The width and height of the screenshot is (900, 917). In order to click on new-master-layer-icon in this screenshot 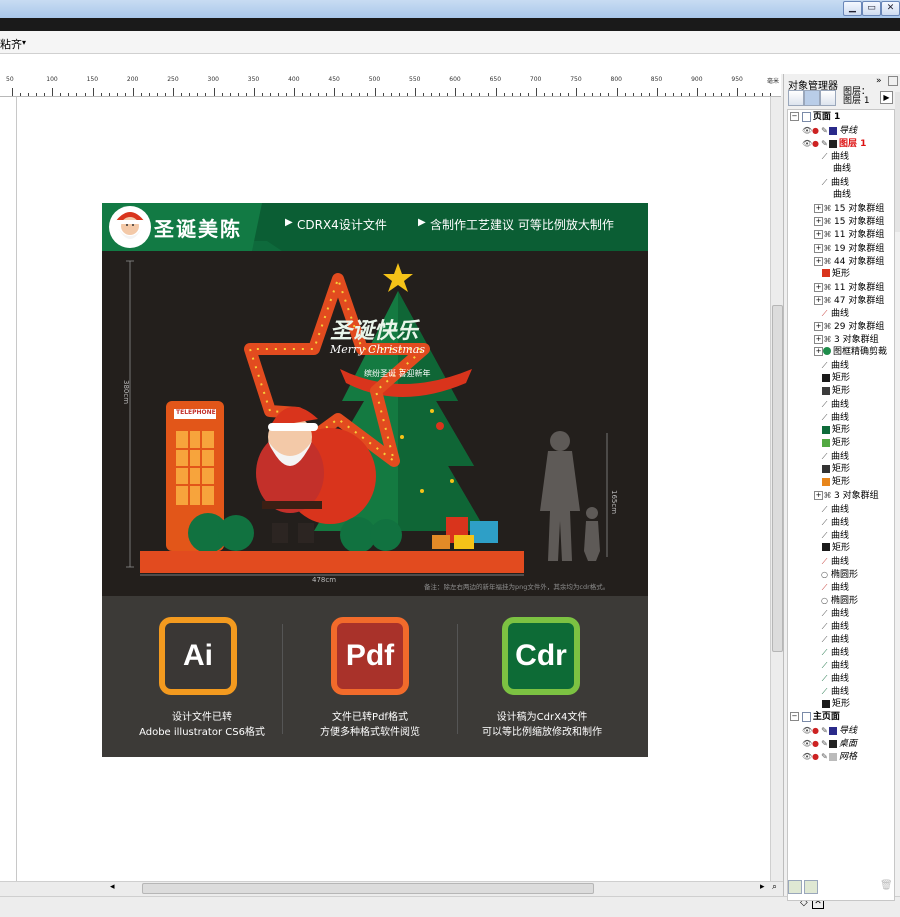, I will do `click(811, 887)`.